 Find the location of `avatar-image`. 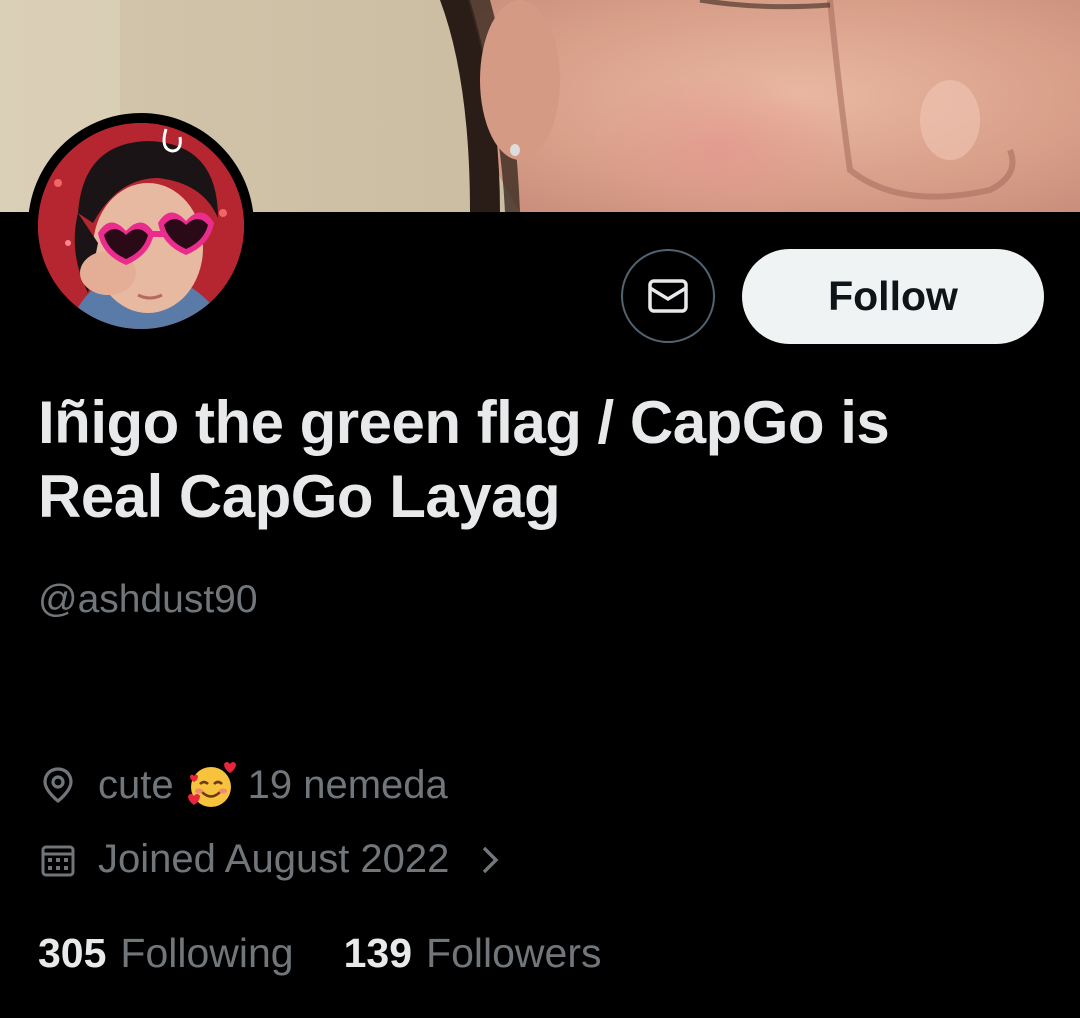

avatar-image is located at coordinates (141, 226).